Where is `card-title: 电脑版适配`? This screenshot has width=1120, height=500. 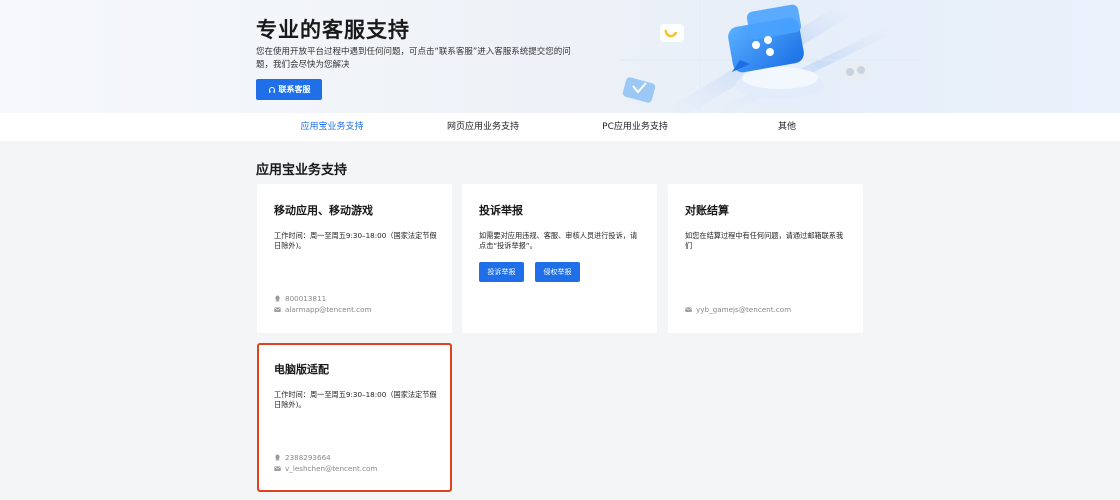
card-title: 电脑版适配 is located at coordinates (301, 369).